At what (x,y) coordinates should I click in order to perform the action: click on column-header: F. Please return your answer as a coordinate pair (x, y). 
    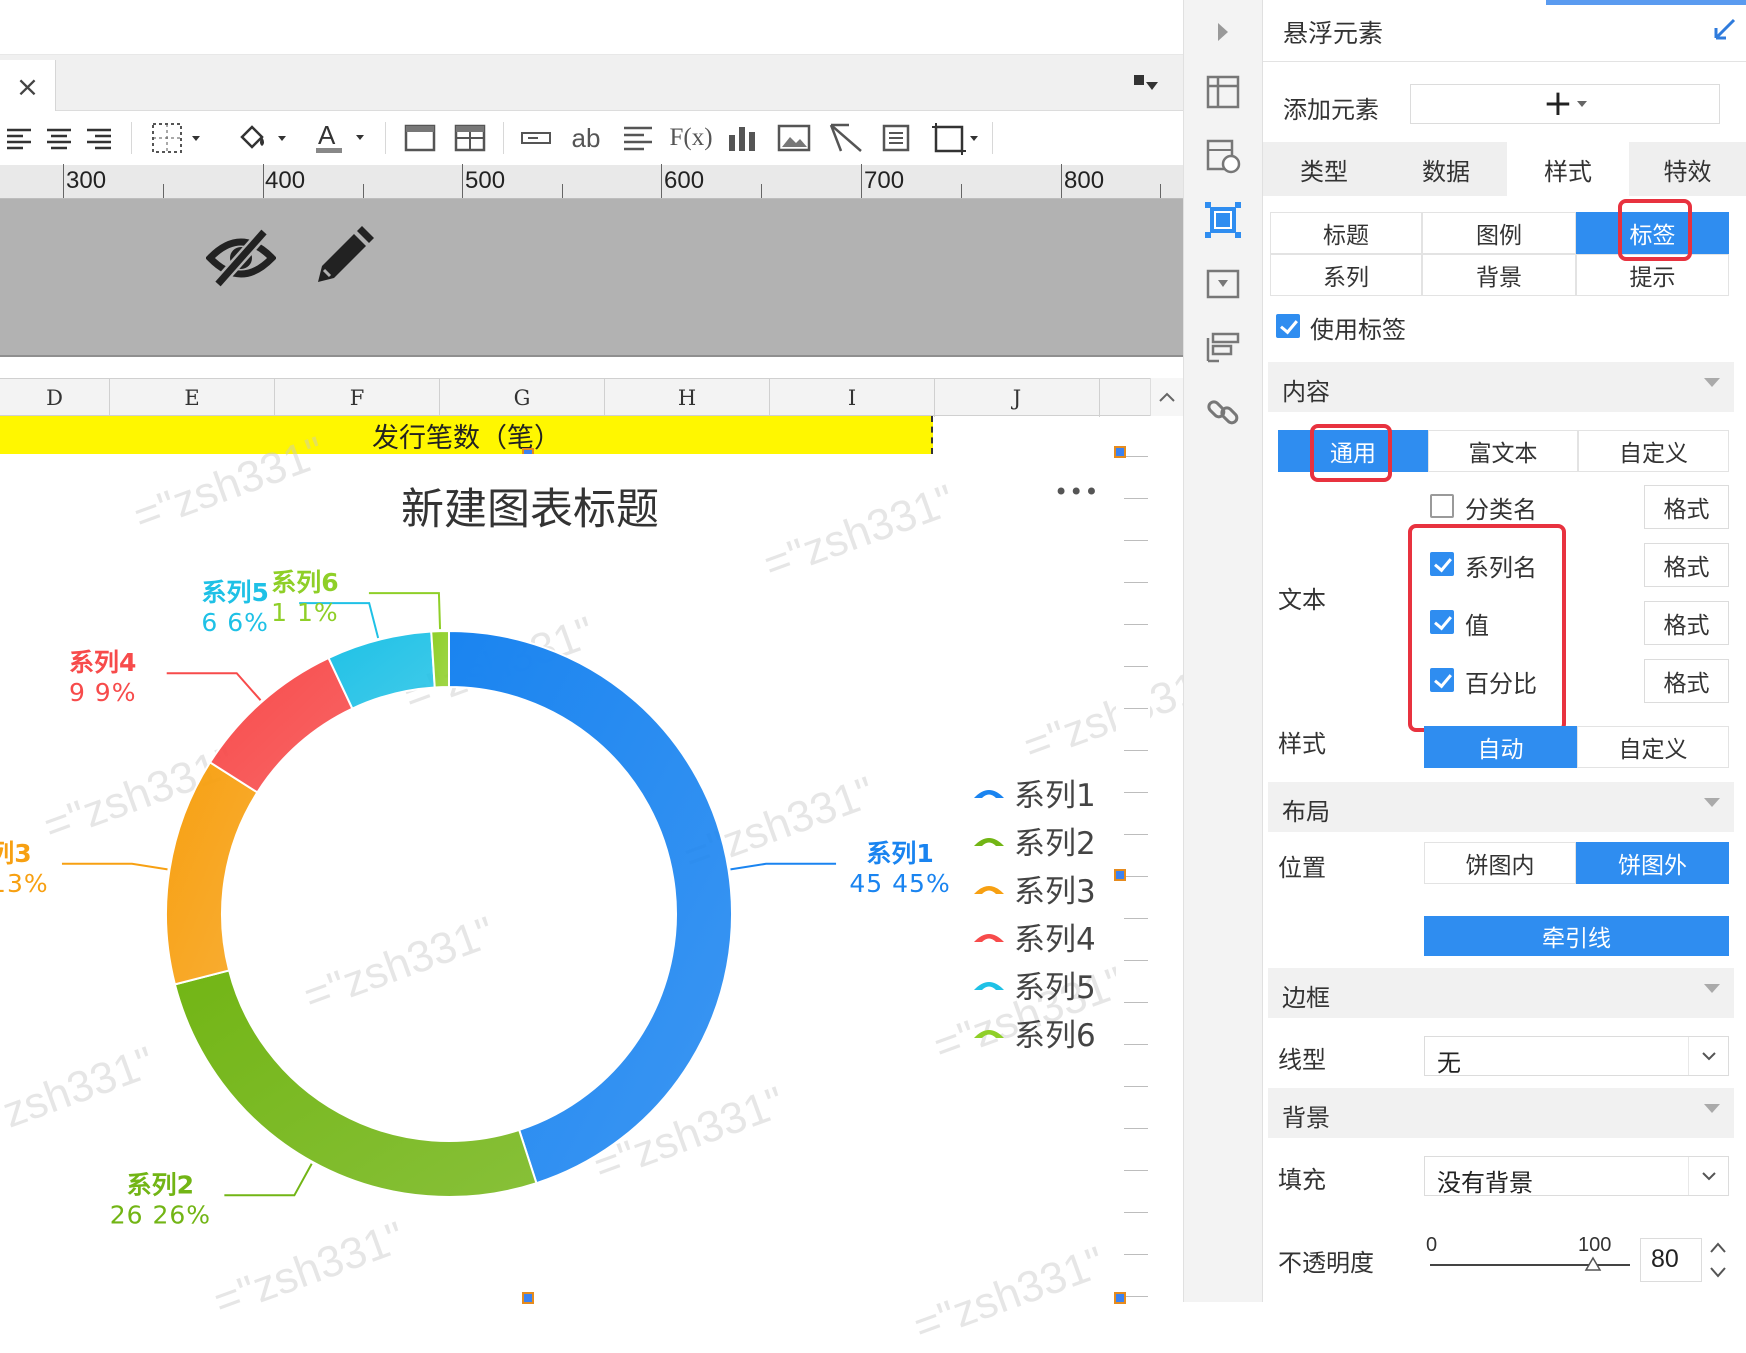
    Looking at the image, I should click on (357, 398).